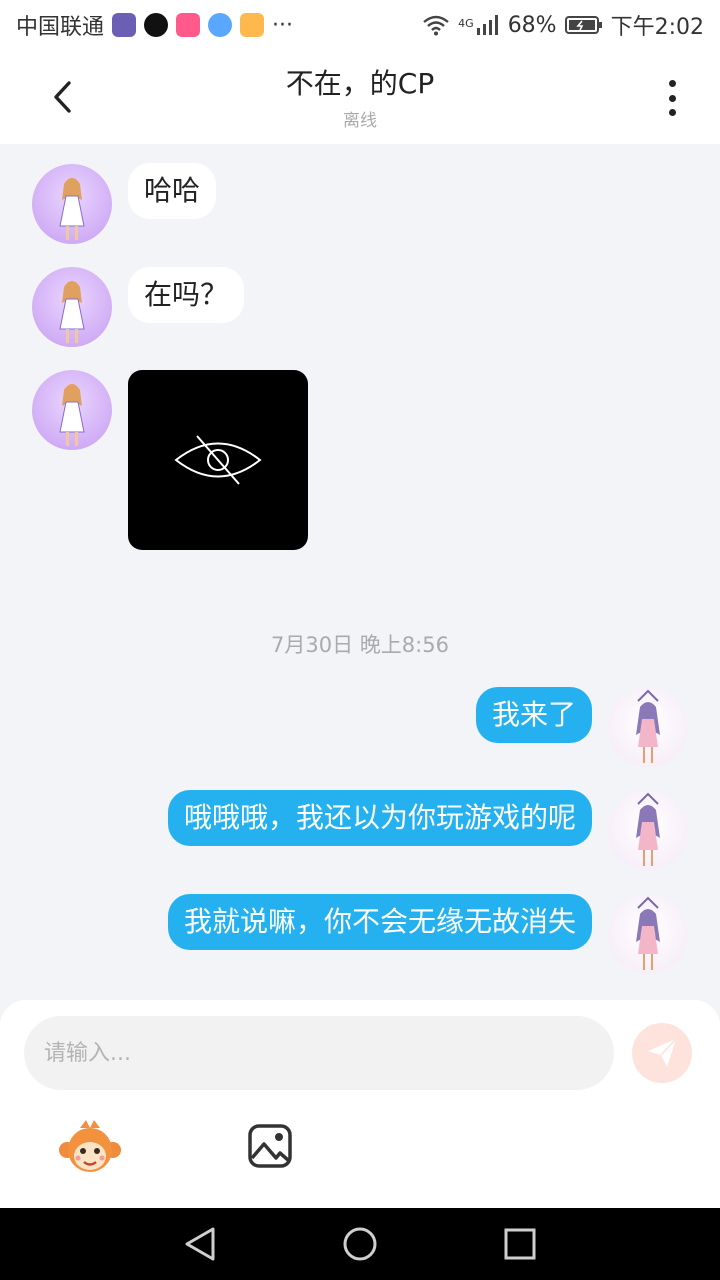  I want to click on tiktok-icon, so click(156, 25).